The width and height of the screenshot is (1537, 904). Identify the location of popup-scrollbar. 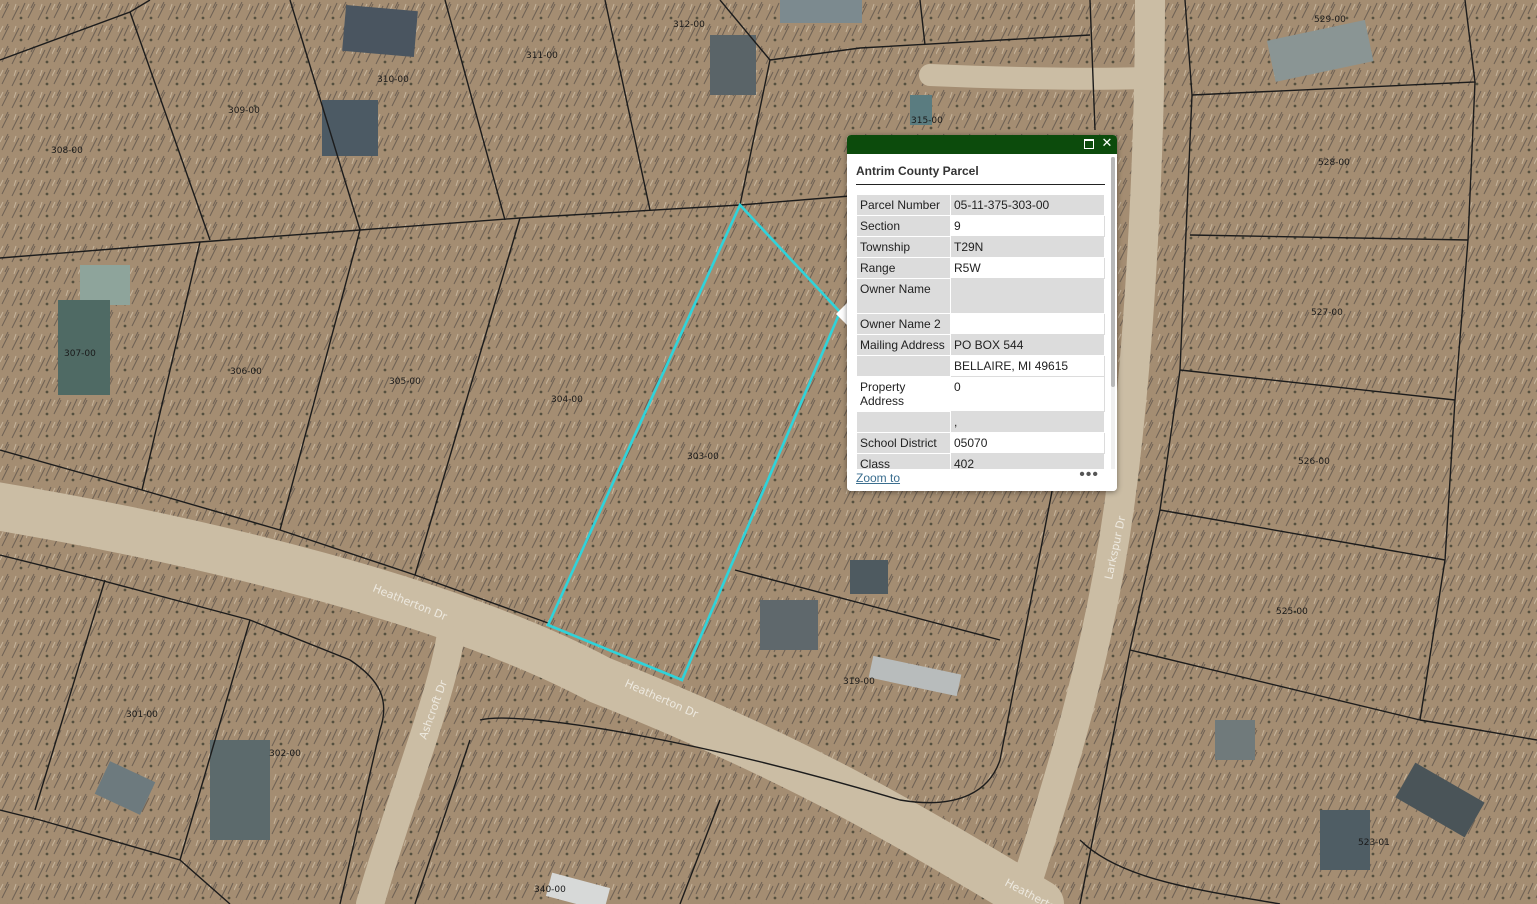
(1113, 315).